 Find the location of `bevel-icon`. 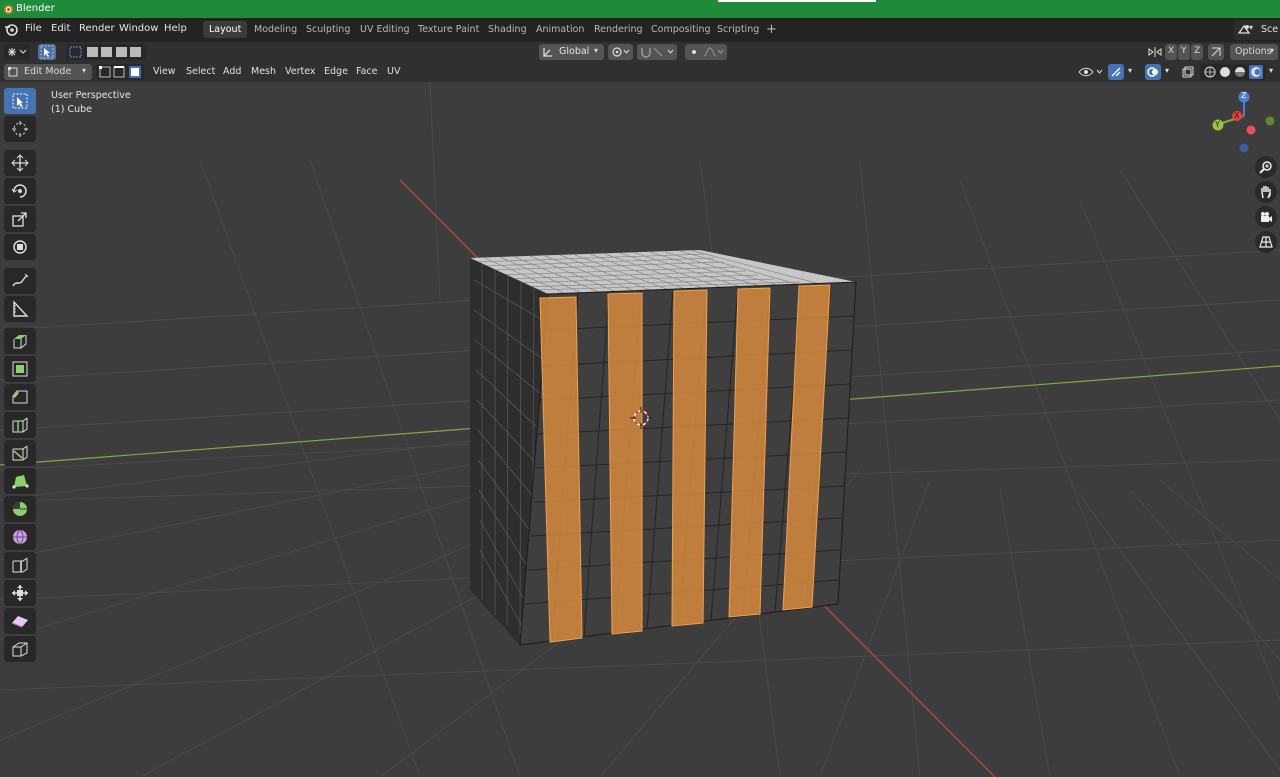

bevel-icon is located at coordinates (20, 397).